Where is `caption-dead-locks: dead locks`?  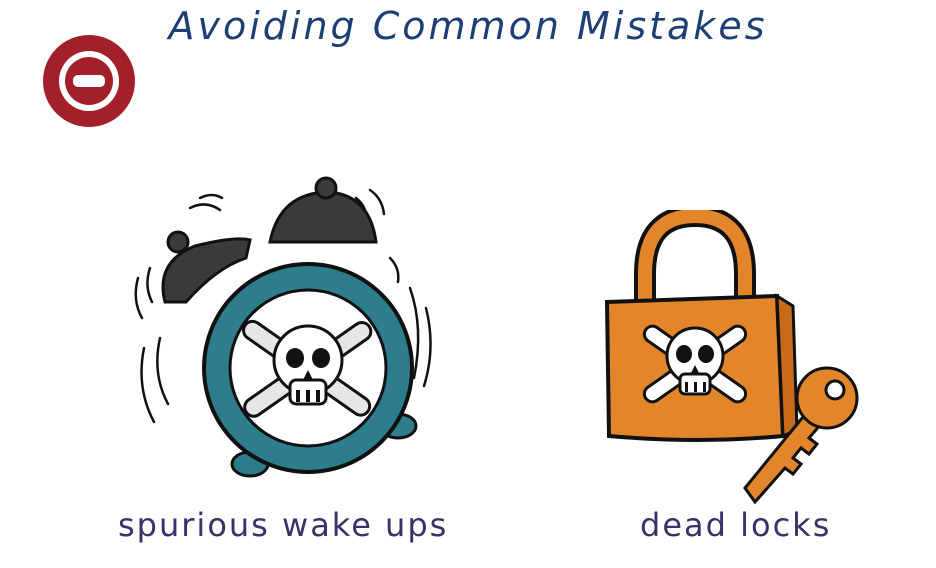
caption-dead-locks: dead locks is located at coordinates (736, 525).